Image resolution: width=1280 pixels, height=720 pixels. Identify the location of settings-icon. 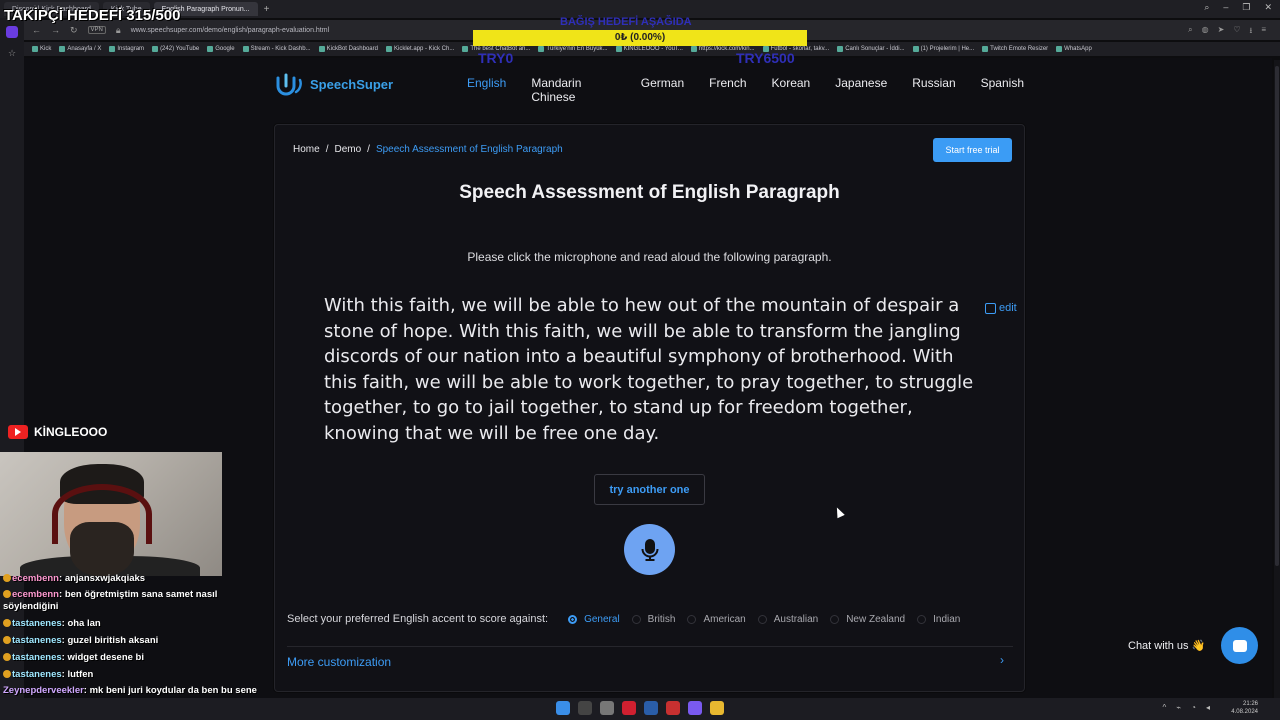
(607, 708).